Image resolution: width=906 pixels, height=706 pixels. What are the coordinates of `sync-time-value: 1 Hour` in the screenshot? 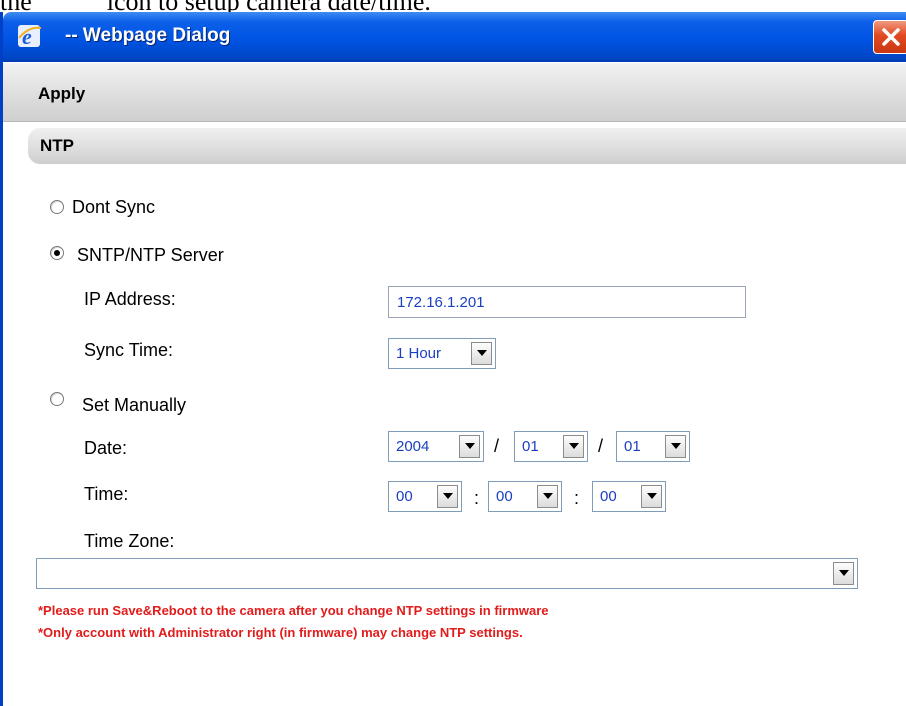 It's located at (419, 353).